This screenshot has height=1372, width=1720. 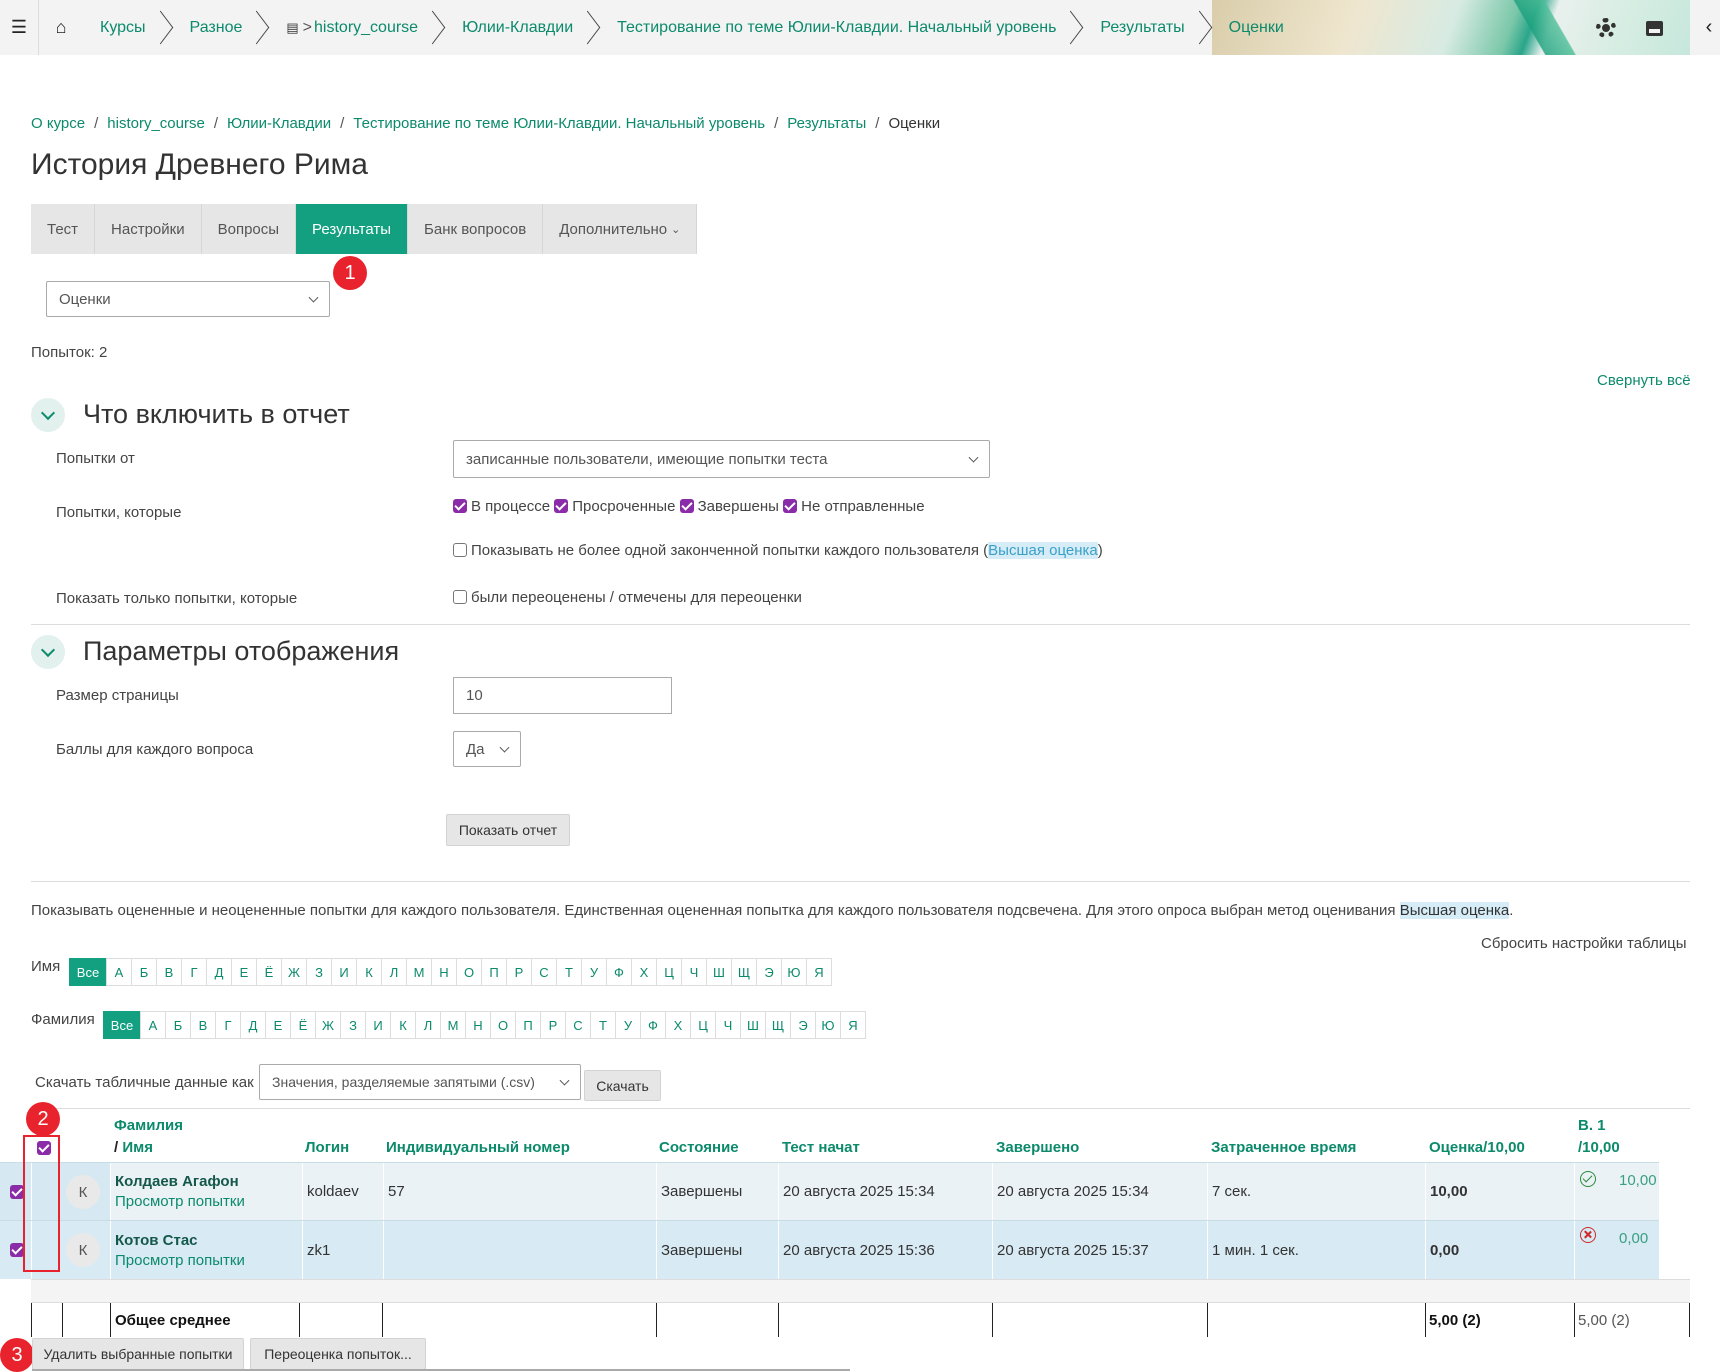 I want to click on tab-more: Дополнительно ⌄, so click(x=620, y=229).